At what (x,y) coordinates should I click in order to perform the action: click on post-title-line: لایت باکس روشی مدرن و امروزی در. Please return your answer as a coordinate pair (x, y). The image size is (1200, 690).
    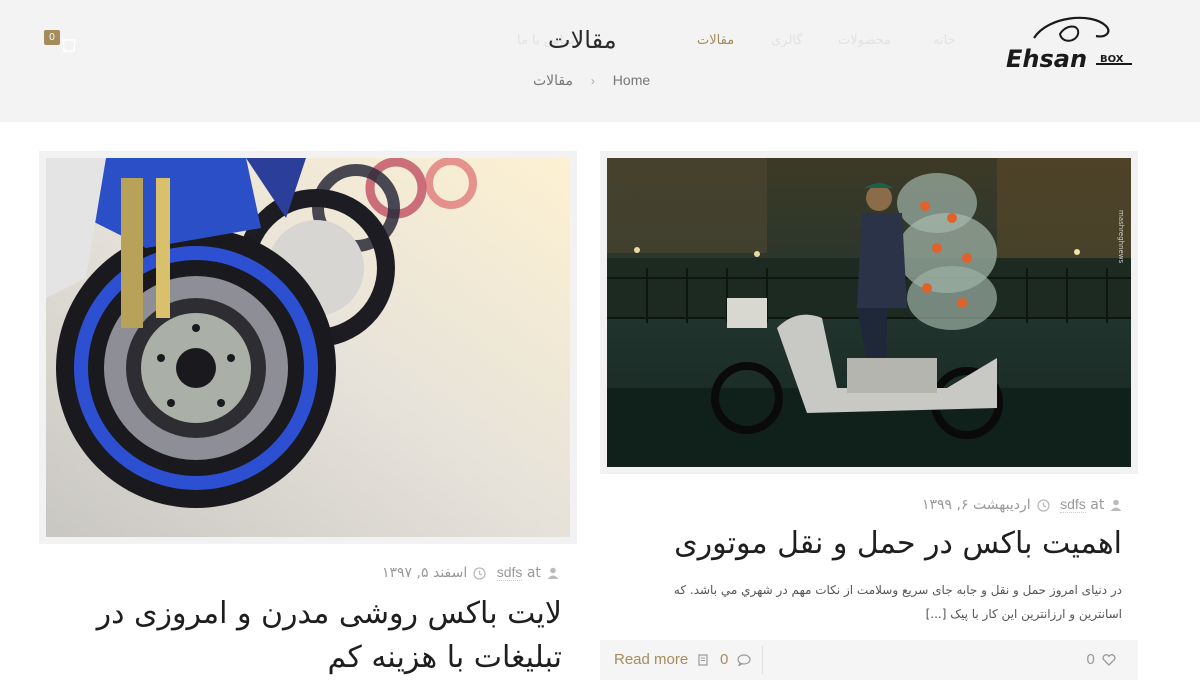
    Looking at the image, I should click on (329, 613).